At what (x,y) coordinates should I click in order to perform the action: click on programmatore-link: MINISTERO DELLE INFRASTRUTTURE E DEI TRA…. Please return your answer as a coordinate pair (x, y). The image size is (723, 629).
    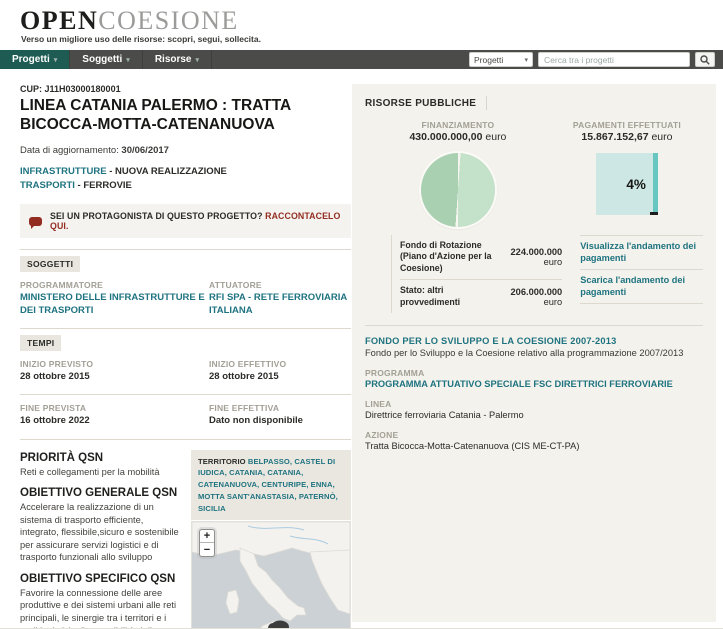
    Looking at the image, I should click on (112, 304).